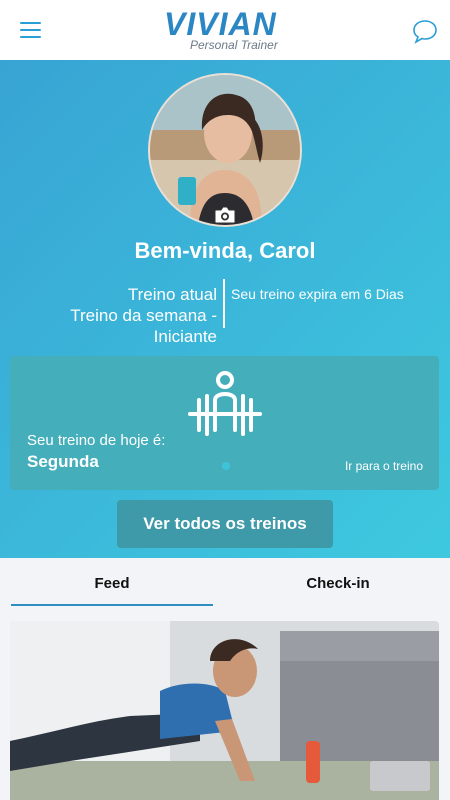  Describe the element at coordinates (317, 294) in the screenshot. I see `expiry-text: Seu treino expira em 6 Dias` at that location.